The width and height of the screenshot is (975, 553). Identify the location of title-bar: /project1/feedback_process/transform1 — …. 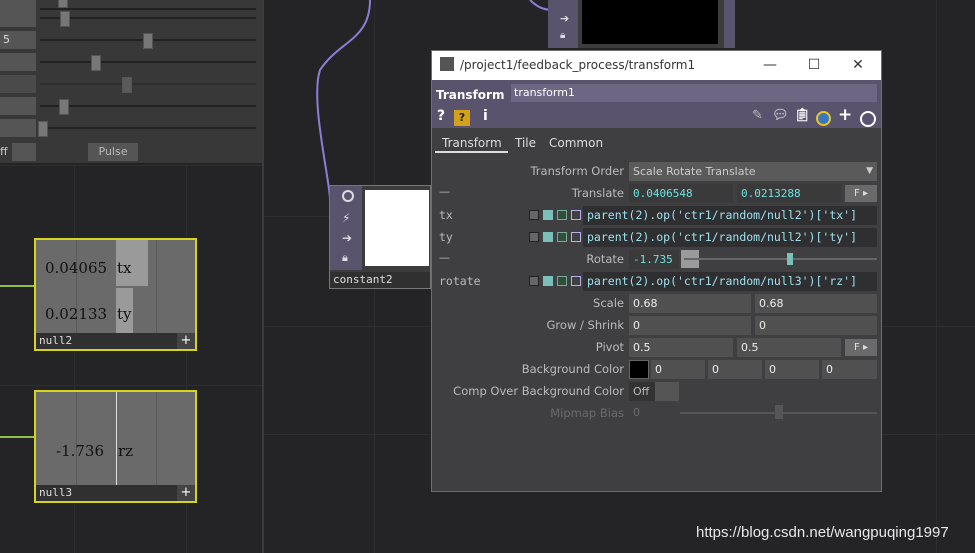
(656, 65).